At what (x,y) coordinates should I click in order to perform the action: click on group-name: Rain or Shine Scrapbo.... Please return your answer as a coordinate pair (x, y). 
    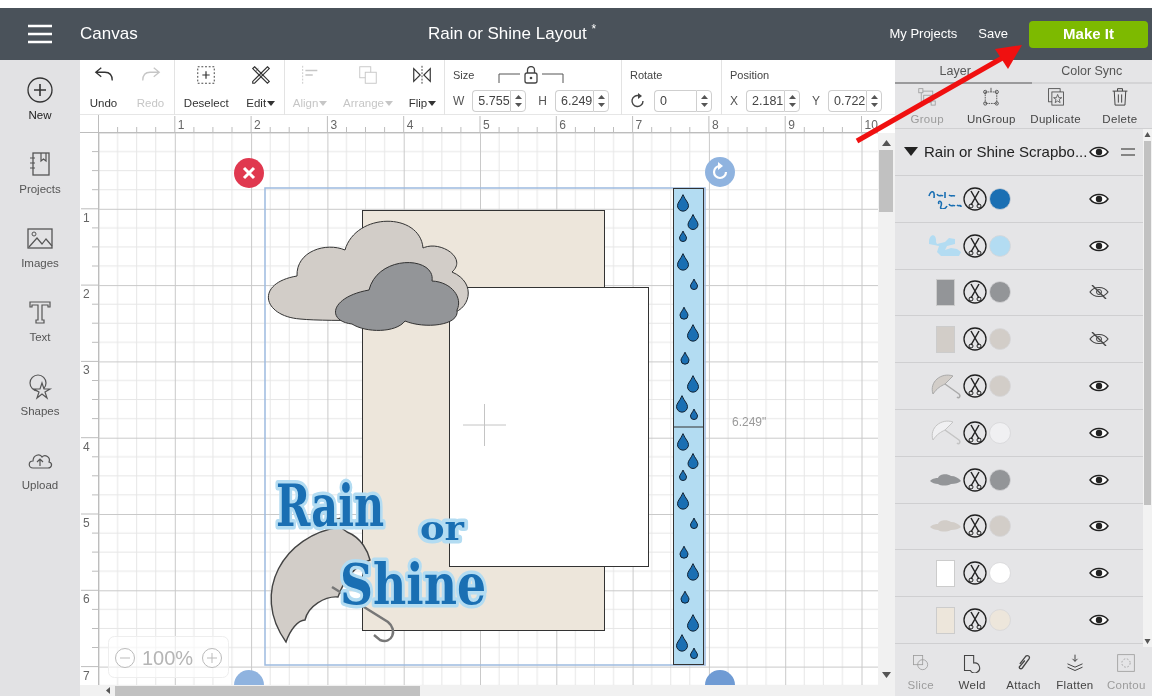
    Looking at the image, I should click on (1006, 152).